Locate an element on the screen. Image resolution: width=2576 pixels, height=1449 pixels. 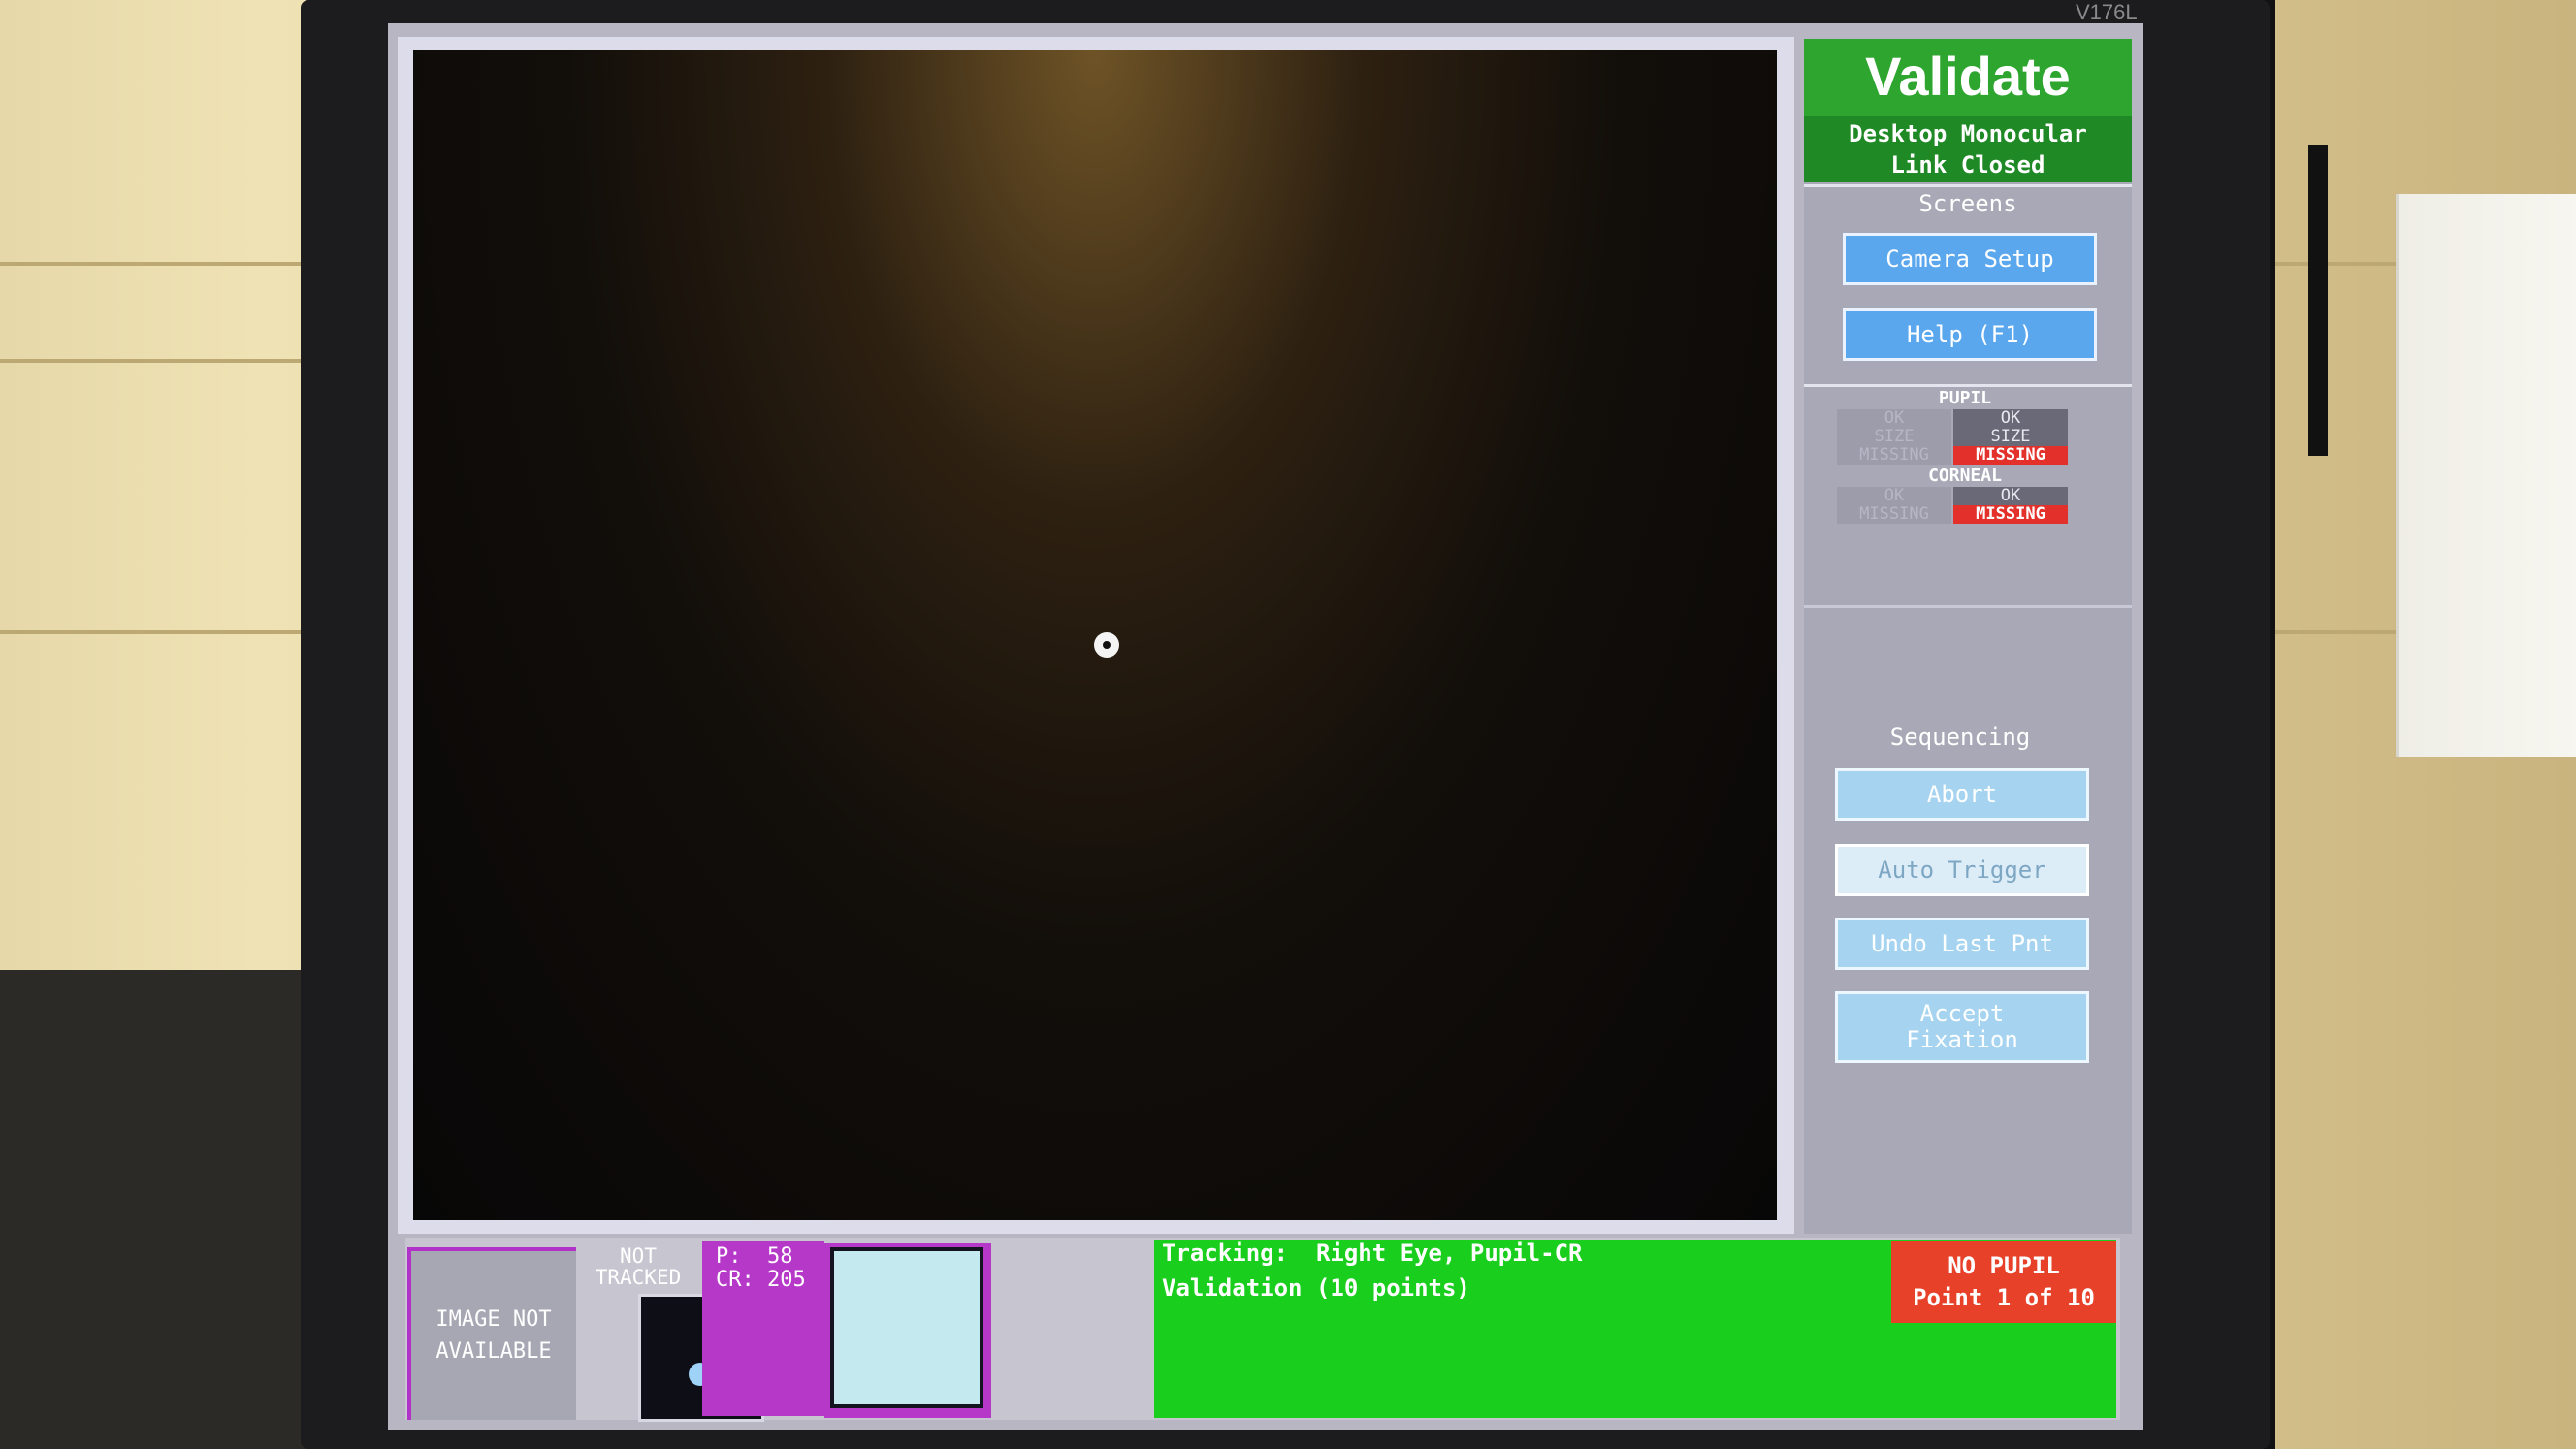
corneal-right-ok: OK is located at coordinates (2010, 495).